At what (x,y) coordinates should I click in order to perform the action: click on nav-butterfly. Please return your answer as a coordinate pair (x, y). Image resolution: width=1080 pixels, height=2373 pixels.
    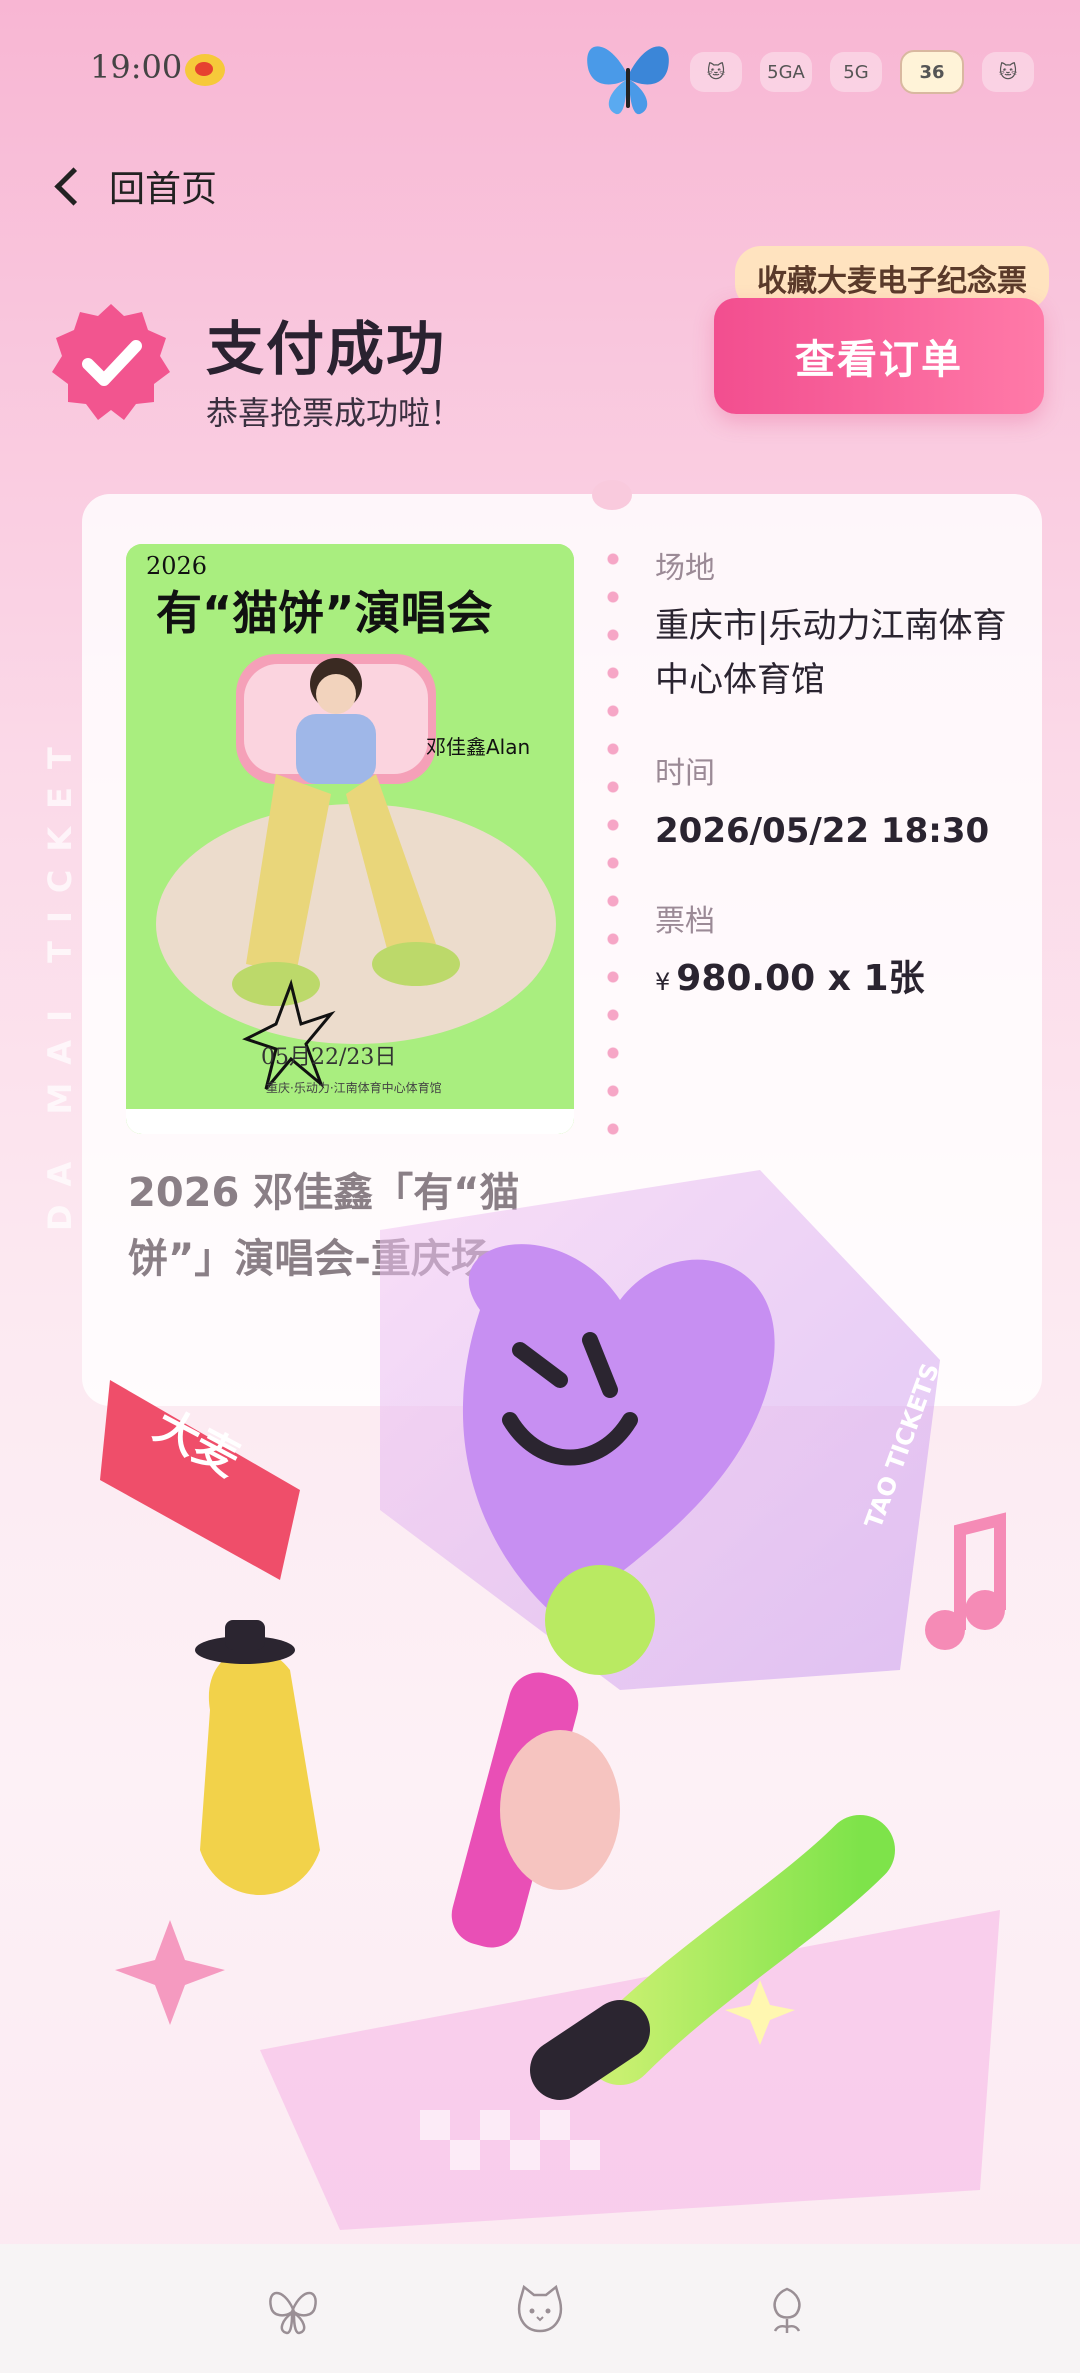
    Looking at the image, I should click on (293, 2309).